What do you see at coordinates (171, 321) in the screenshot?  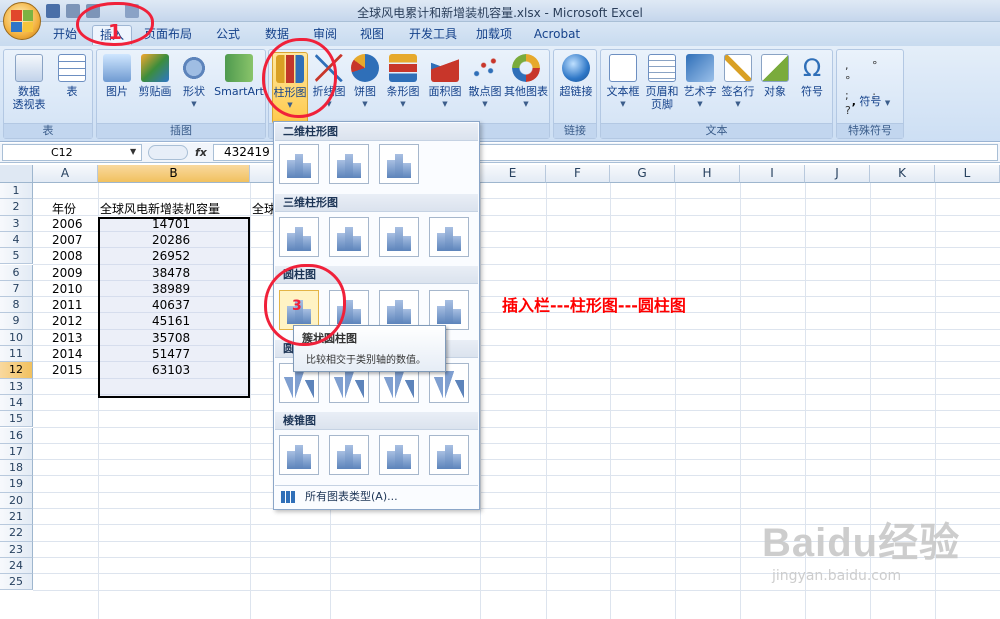 I see `cell-capacity: 45161` at bounding box center [171, 321].